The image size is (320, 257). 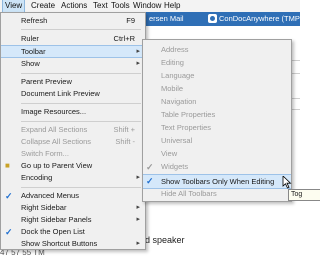 What do you see at coordinates (73, 178) in the screenshot?
I see `menu-item-encoding: Encoding ▸` at bounding box center [73, 178].